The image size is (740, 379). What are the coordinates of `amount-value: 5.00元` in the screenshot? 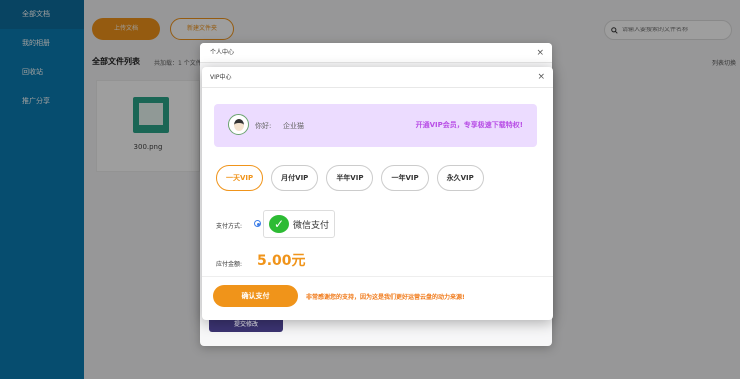 It's located at (281, 261).